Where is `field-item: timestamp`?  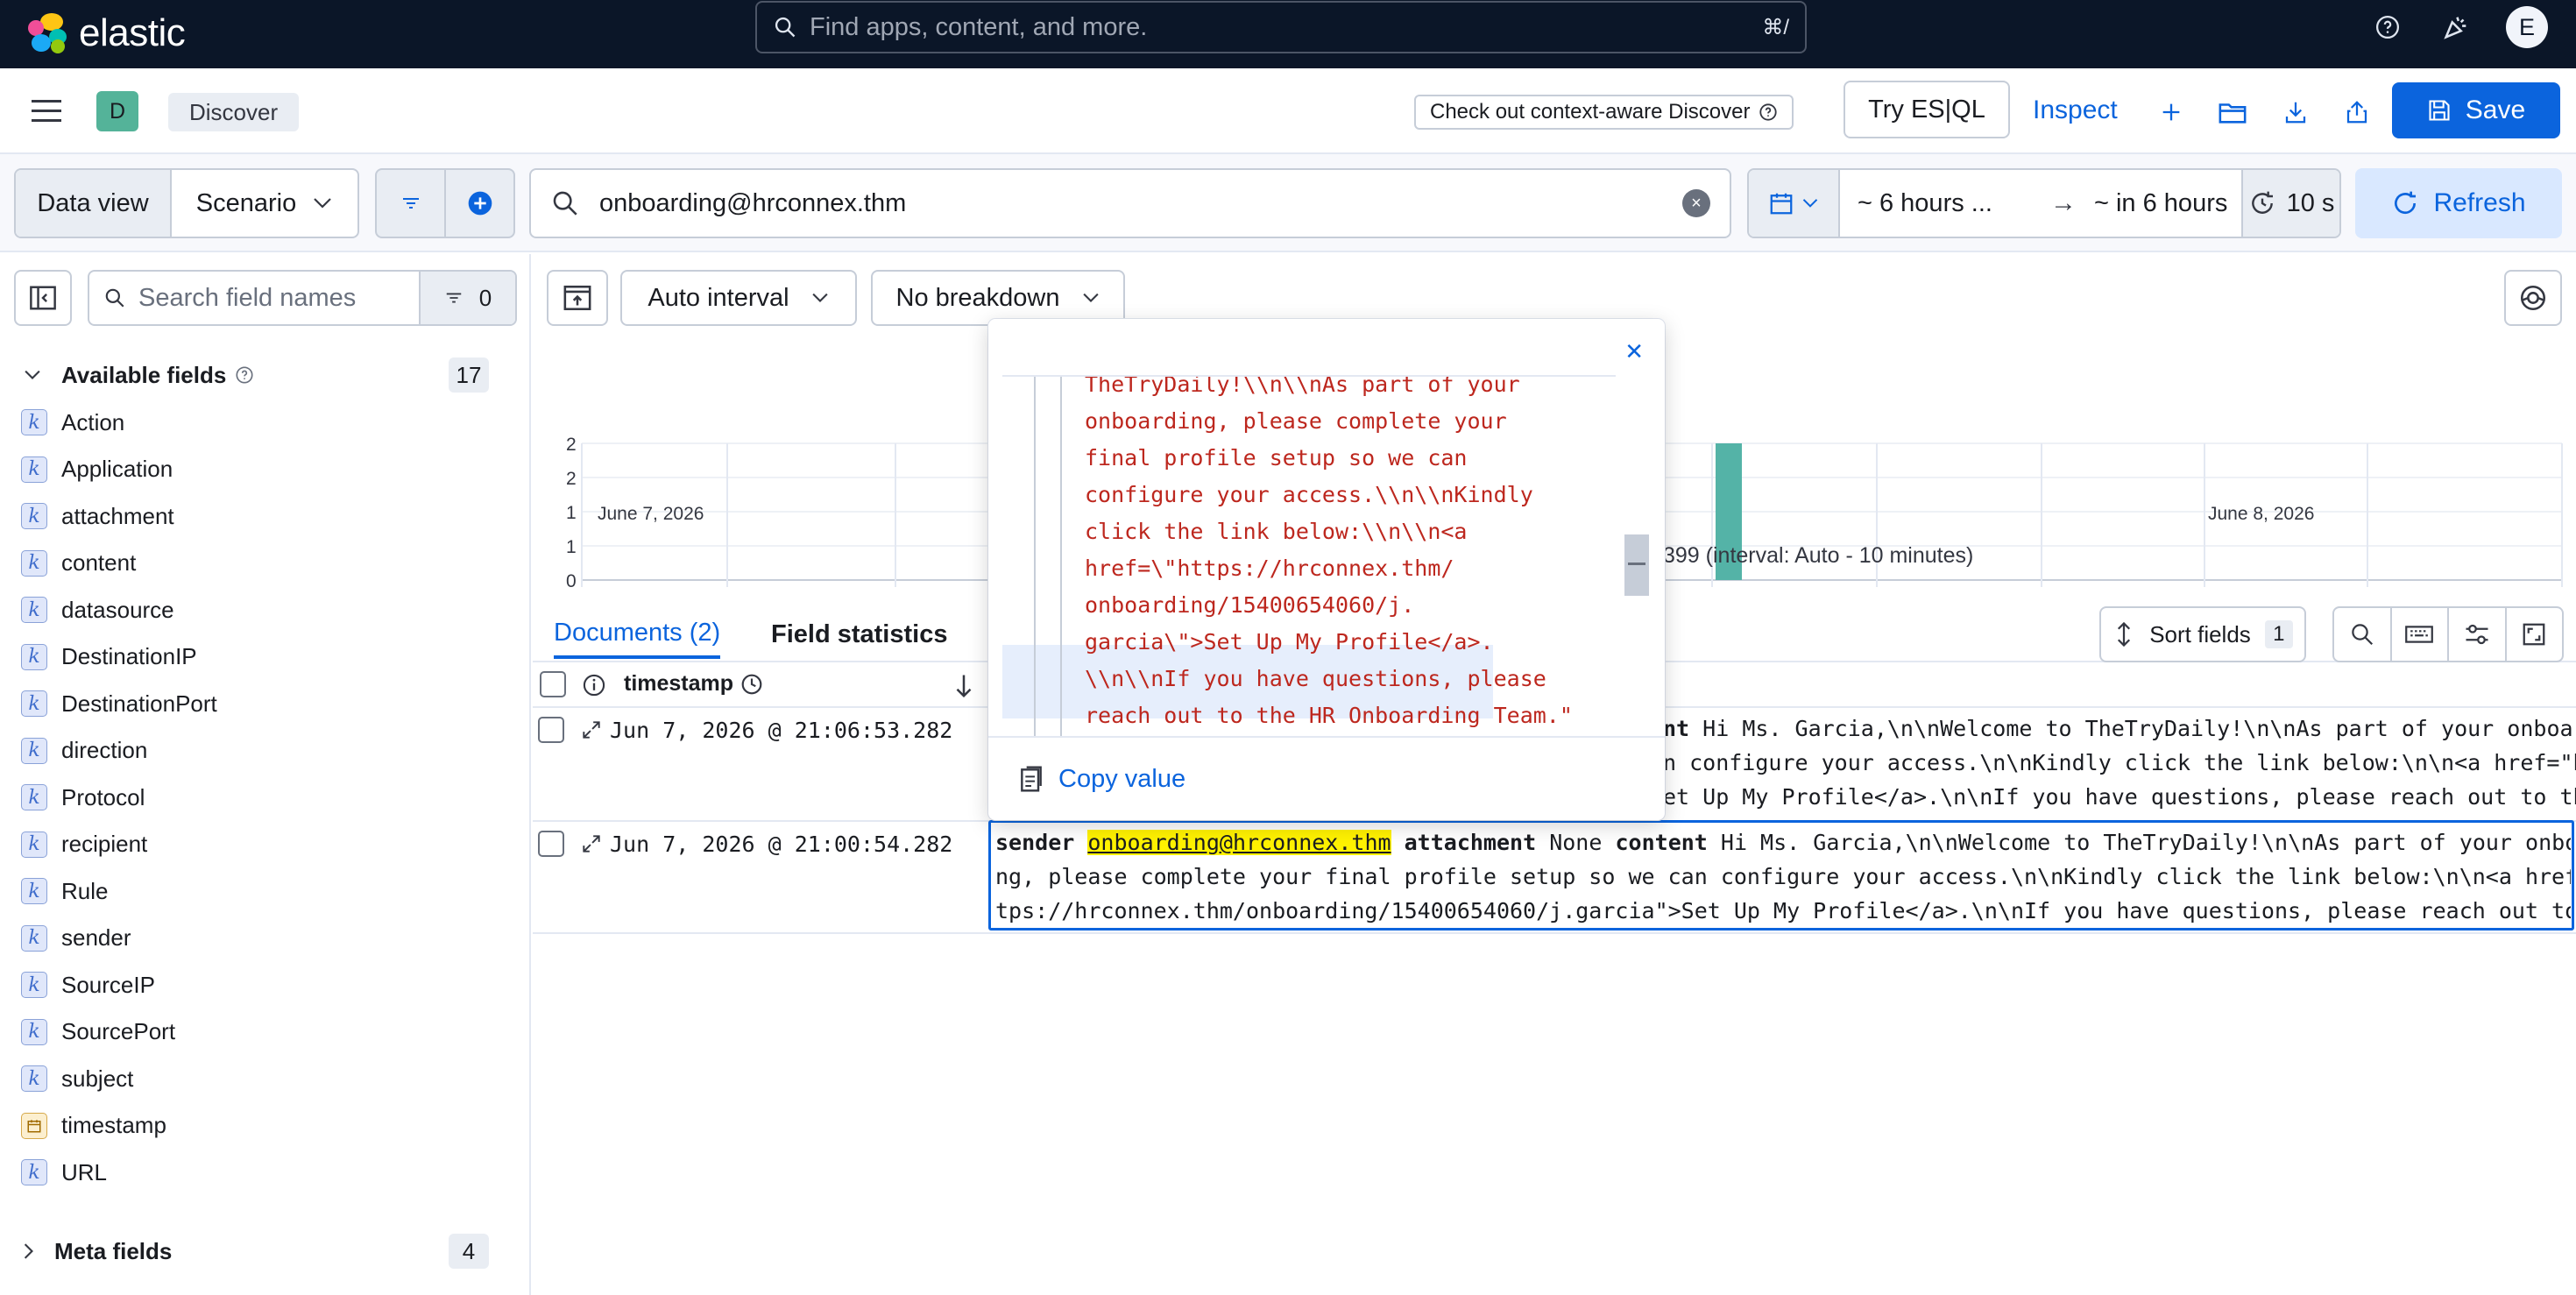 field-item: timestamp is located at coordinates (93, 1125).